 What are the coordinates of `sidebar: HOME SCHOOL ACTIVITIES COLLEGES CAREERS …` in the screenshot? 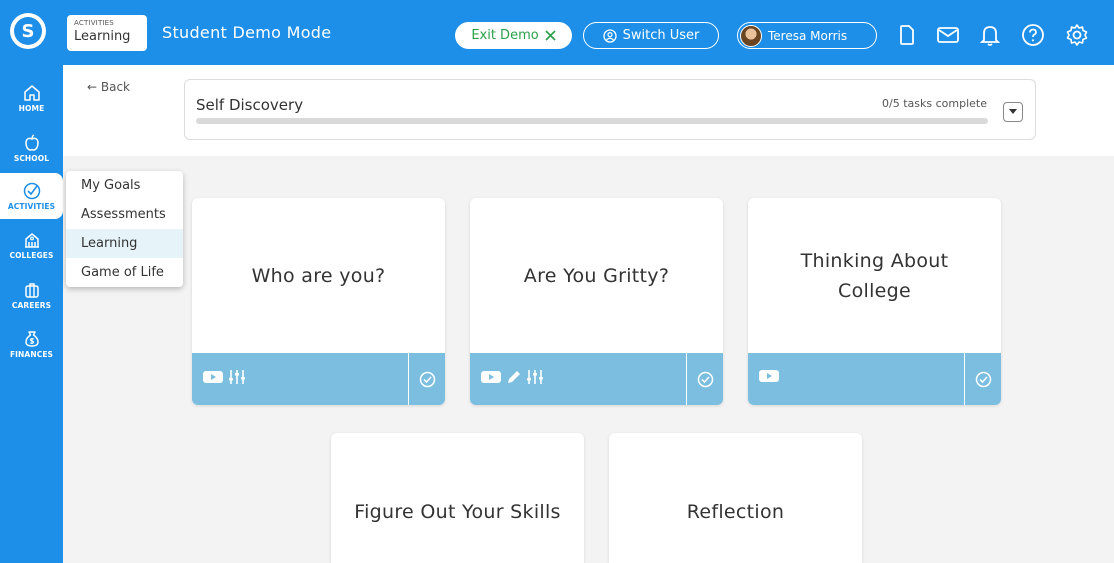 It's located at (31, 314).